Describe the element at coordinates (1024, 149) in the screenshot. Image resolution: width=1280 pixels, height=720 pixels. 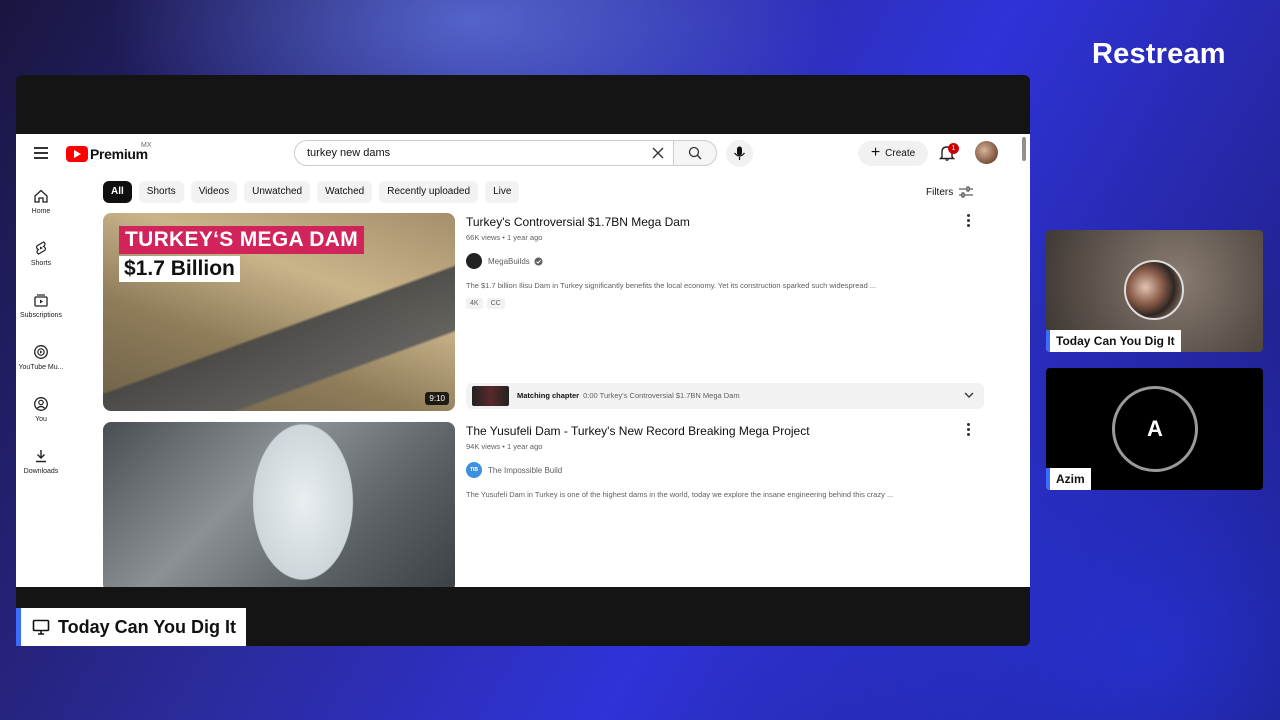
I see `scrollbar` at that location.